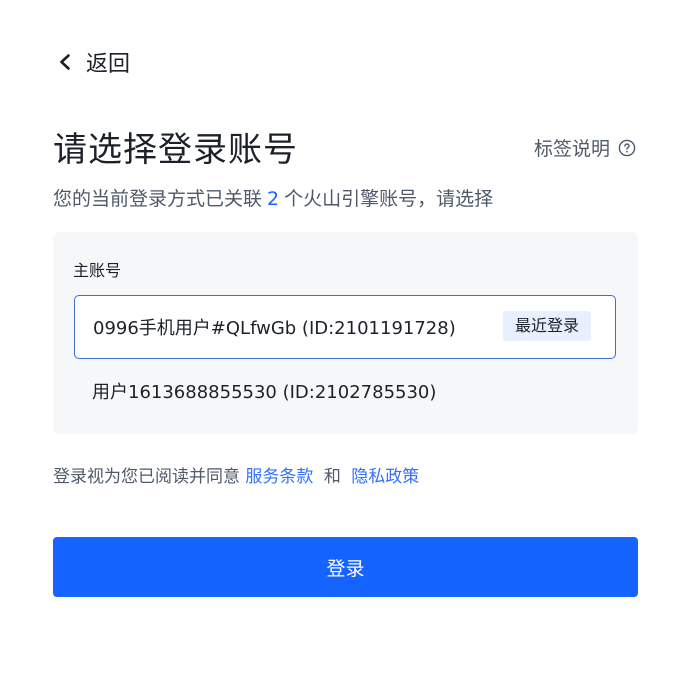 This screenshot has width=681, height=700. What do you see at coordinates (274, 328) in the screenshot?
I see `account-name: 0996手机用户#QLfwGb (ID:2101191728)` at bounding box center [274, 328].